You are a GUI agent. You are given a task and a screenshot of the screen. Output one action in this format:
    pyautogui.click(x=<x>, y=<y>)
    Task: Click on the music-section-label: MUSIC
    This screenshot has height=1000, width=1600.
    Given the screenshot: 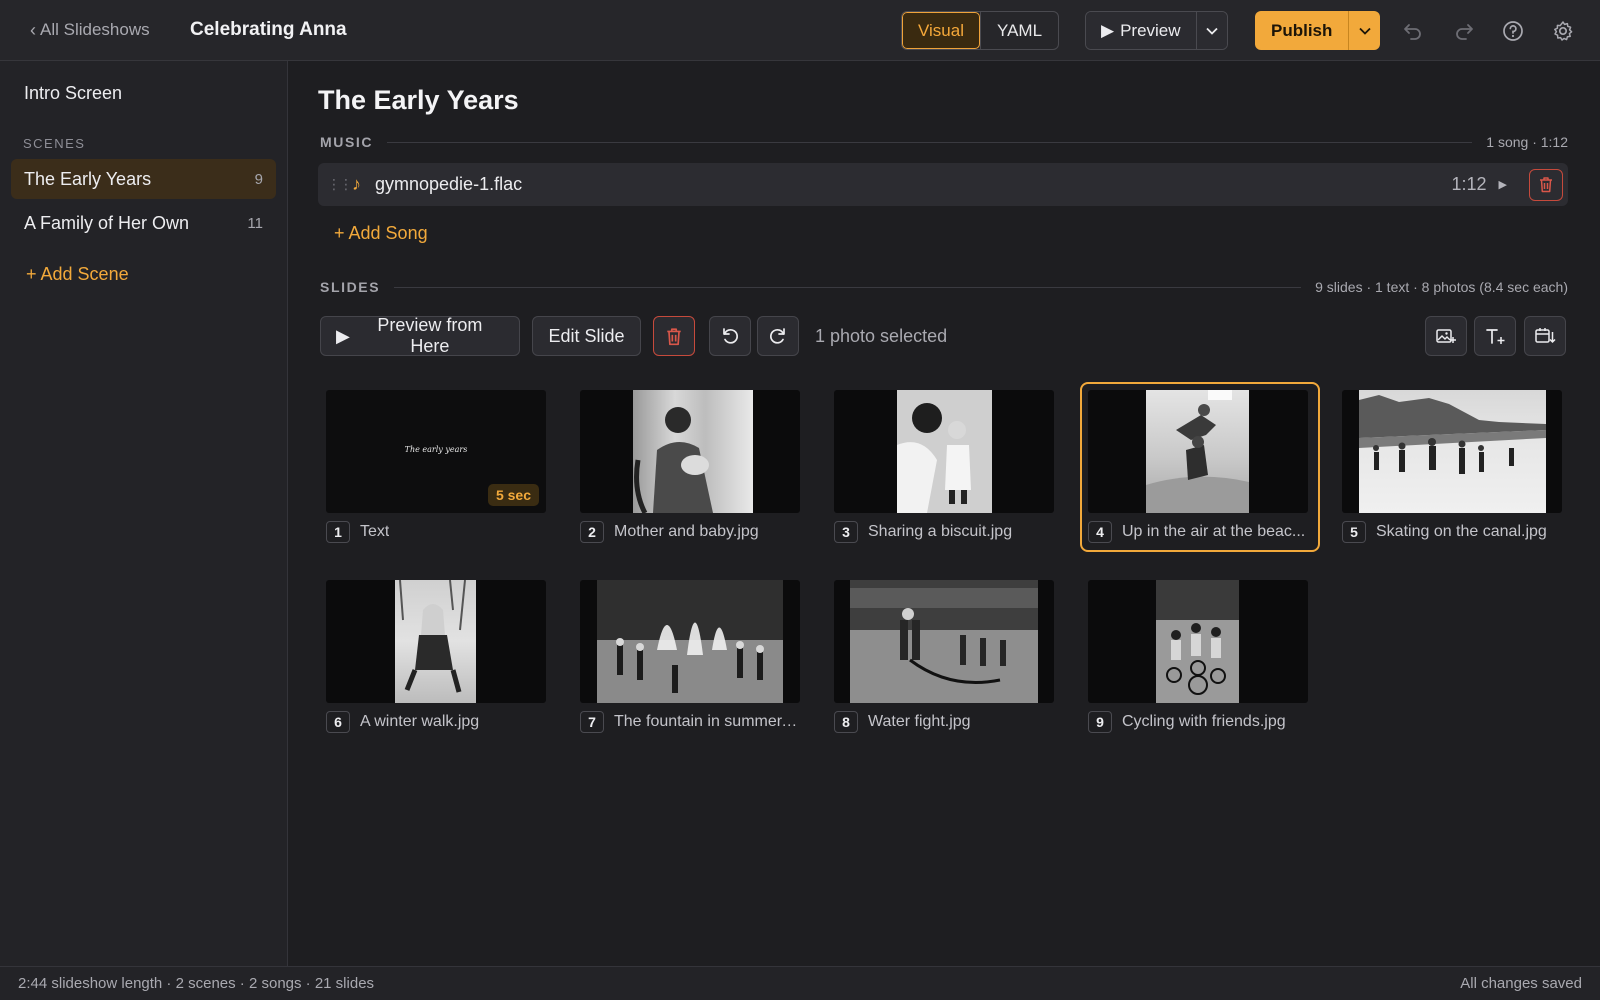 What is the action you would take?
    pyautogui.click(x=347, y=142)
    